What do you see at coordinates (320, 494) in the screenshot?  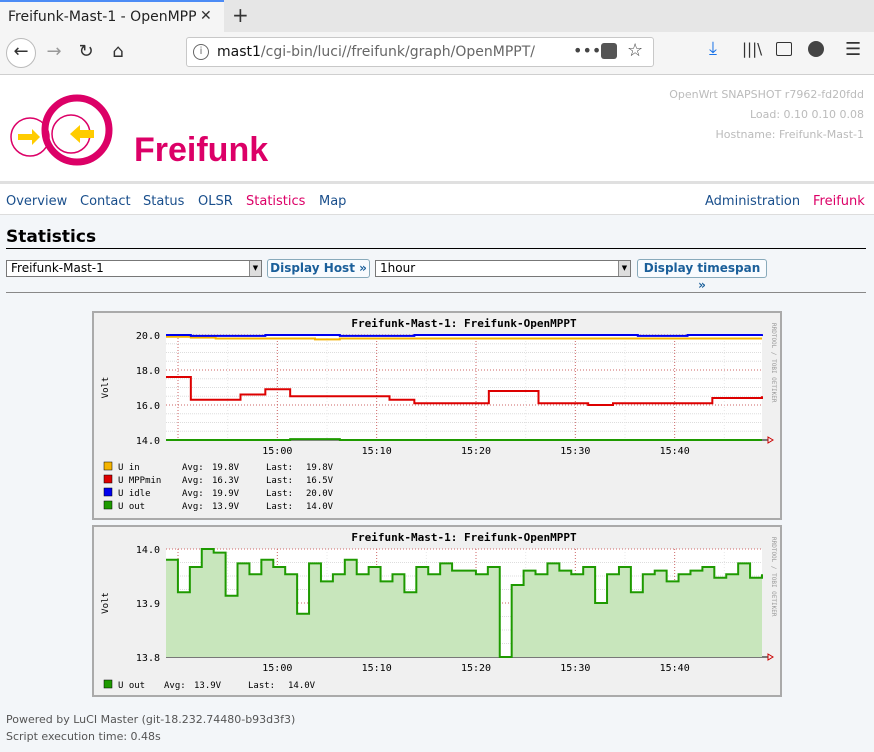 I see `legend-last: 20.0V` at bounding box center [320, 494].